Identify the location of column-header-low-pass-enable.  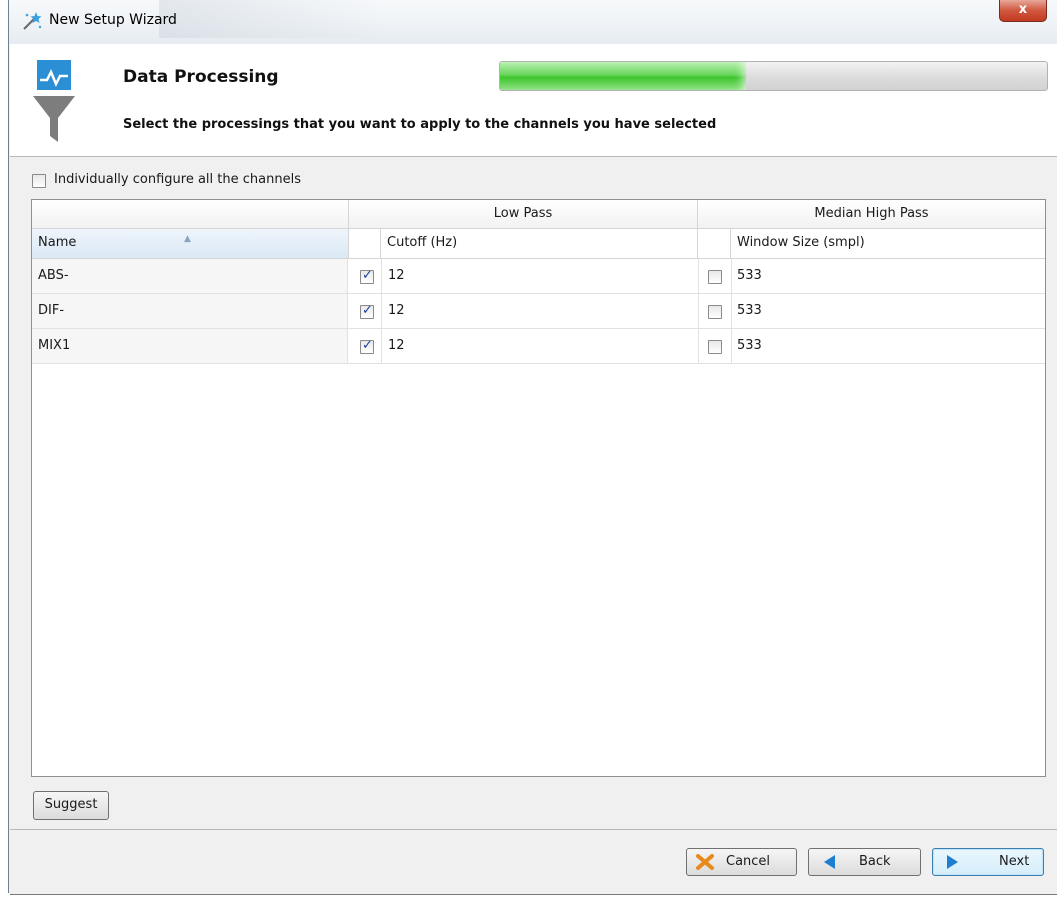
(365, 244).